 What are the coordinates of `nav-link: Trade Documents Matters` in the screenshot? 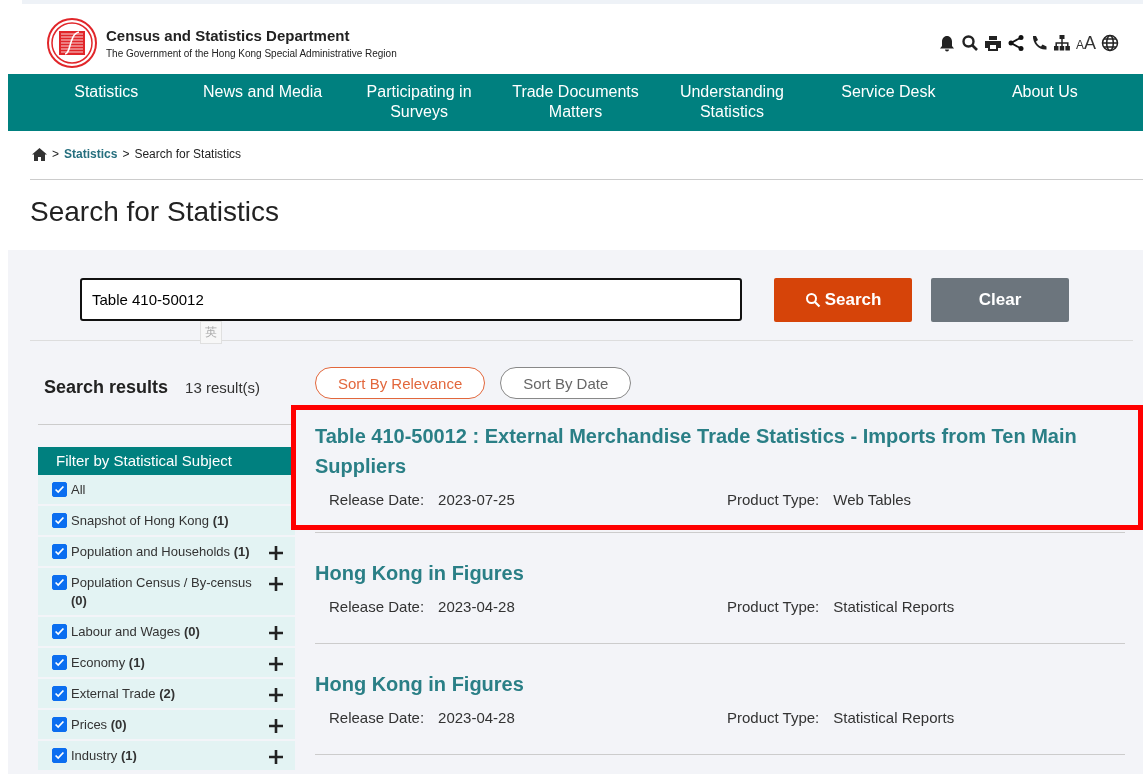 It's located at (575, 102).